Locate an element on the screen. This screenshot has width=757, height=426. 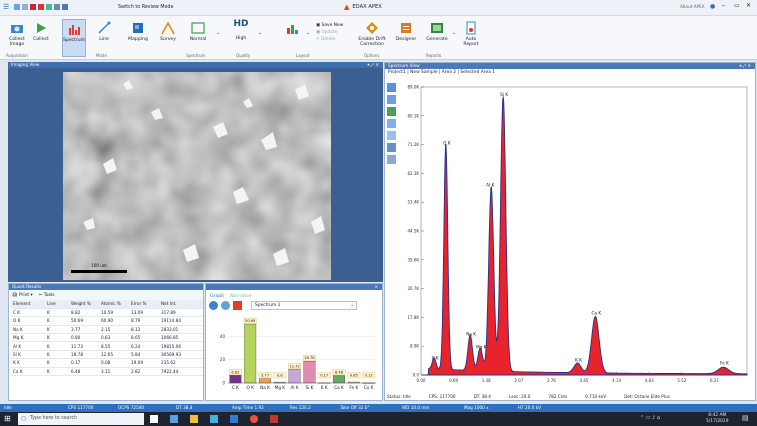
help-icon: ● is located at coordinates (712, 6).